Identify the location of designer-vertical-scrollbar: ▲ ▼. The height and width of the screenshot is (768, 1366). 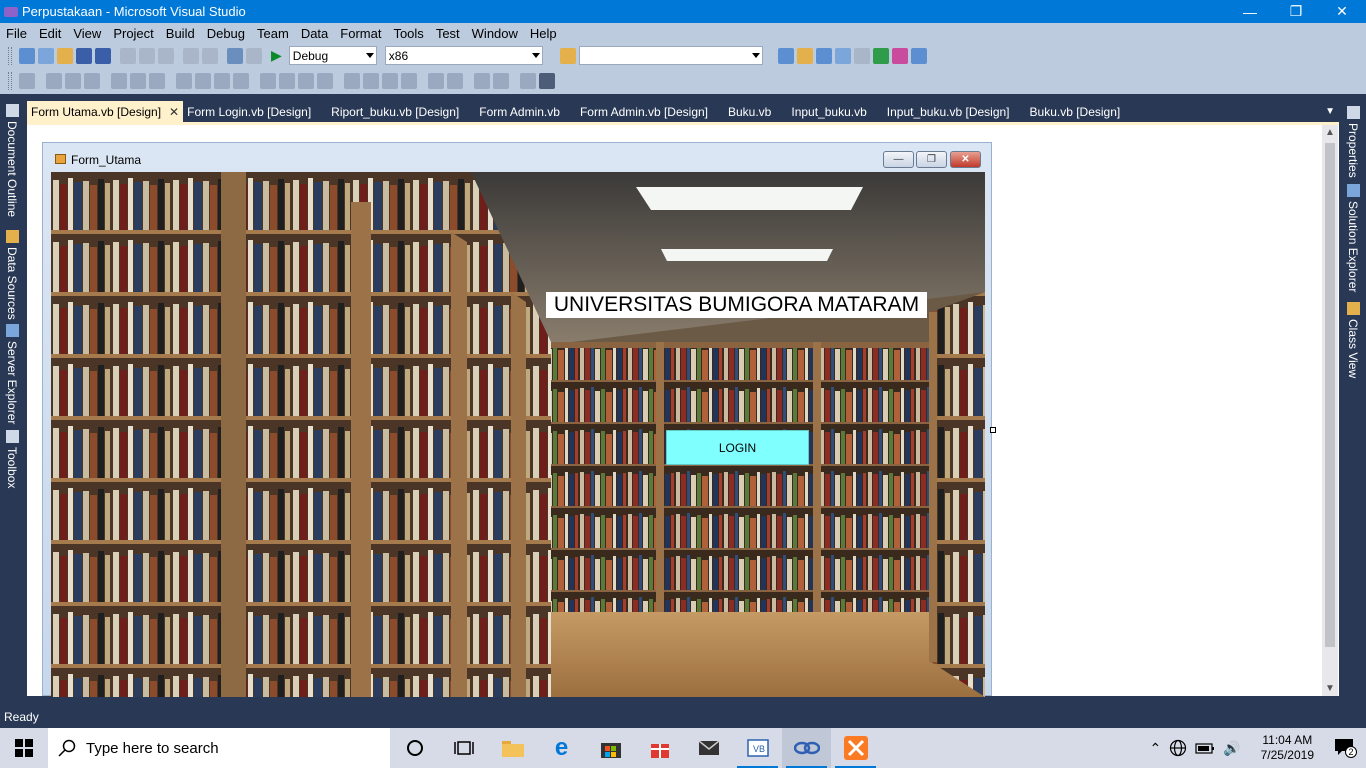
(1330, 410).